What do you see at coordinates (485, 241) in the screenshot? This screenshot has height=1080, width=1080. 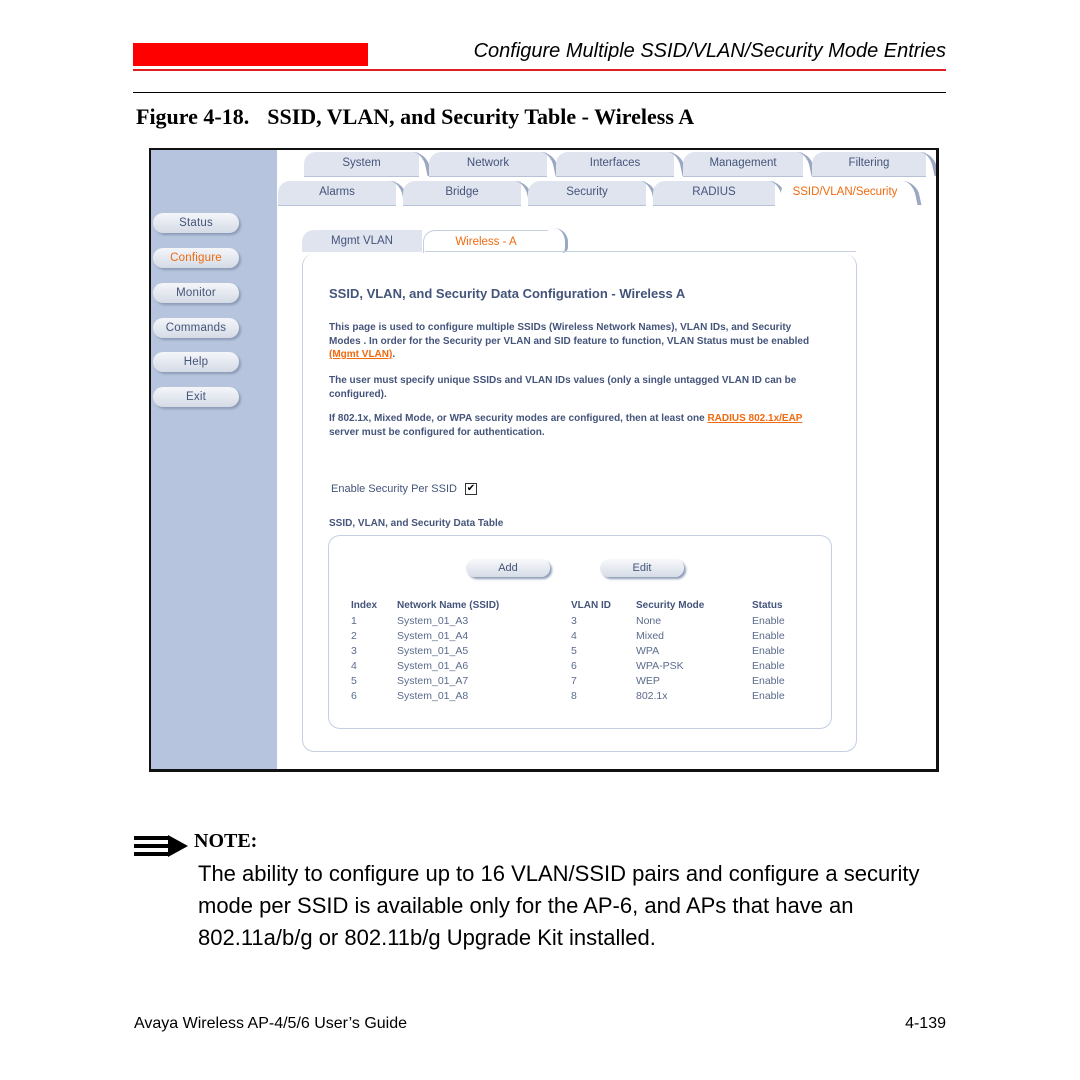 I see `subtab-wireless-a: Wireless - A` at bounding box center [485, 241].